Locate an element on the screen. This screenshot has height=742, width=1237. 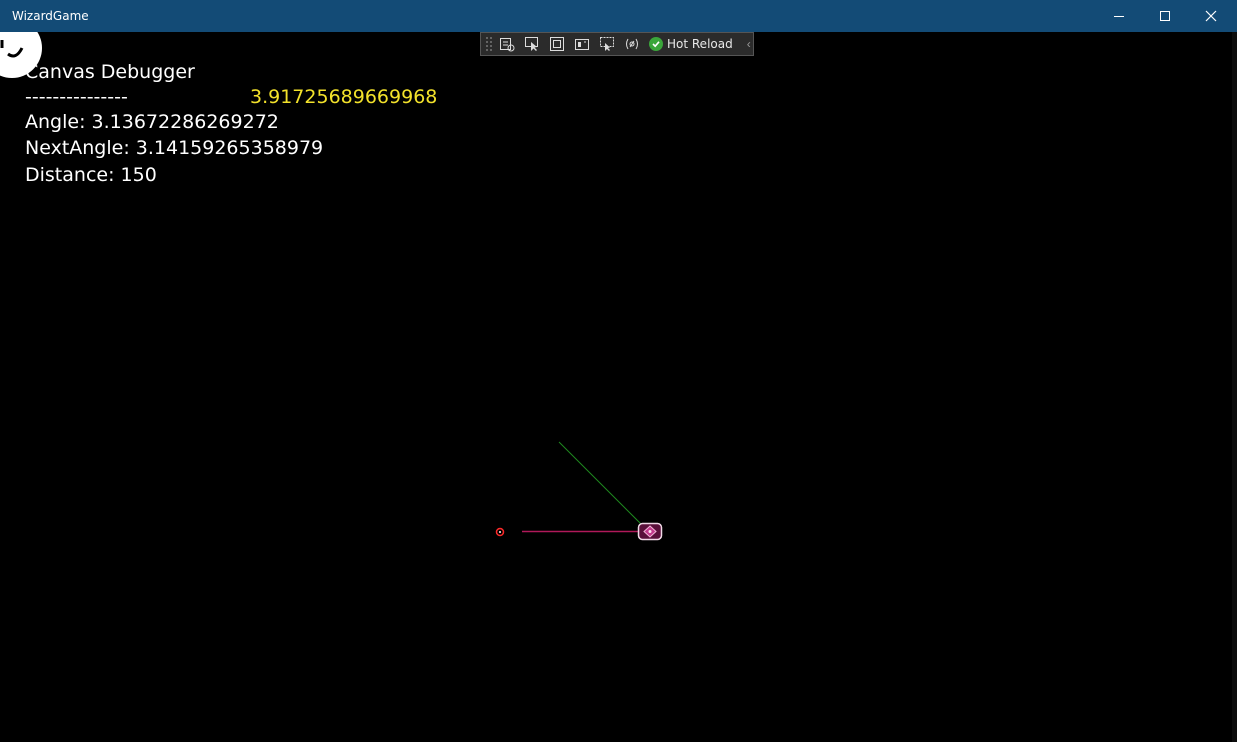
debugger-angle: Angle: 3.13672286269272 is located at coordinates (152, 122).